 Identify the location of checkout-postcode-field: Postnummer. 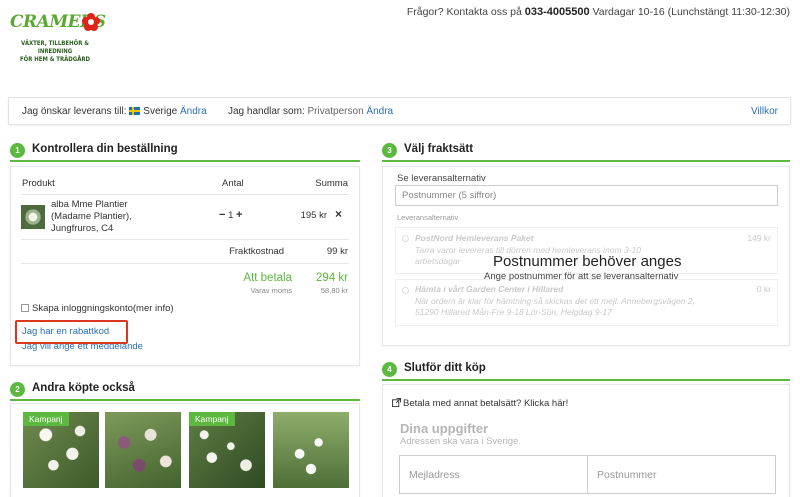
(681, 474).